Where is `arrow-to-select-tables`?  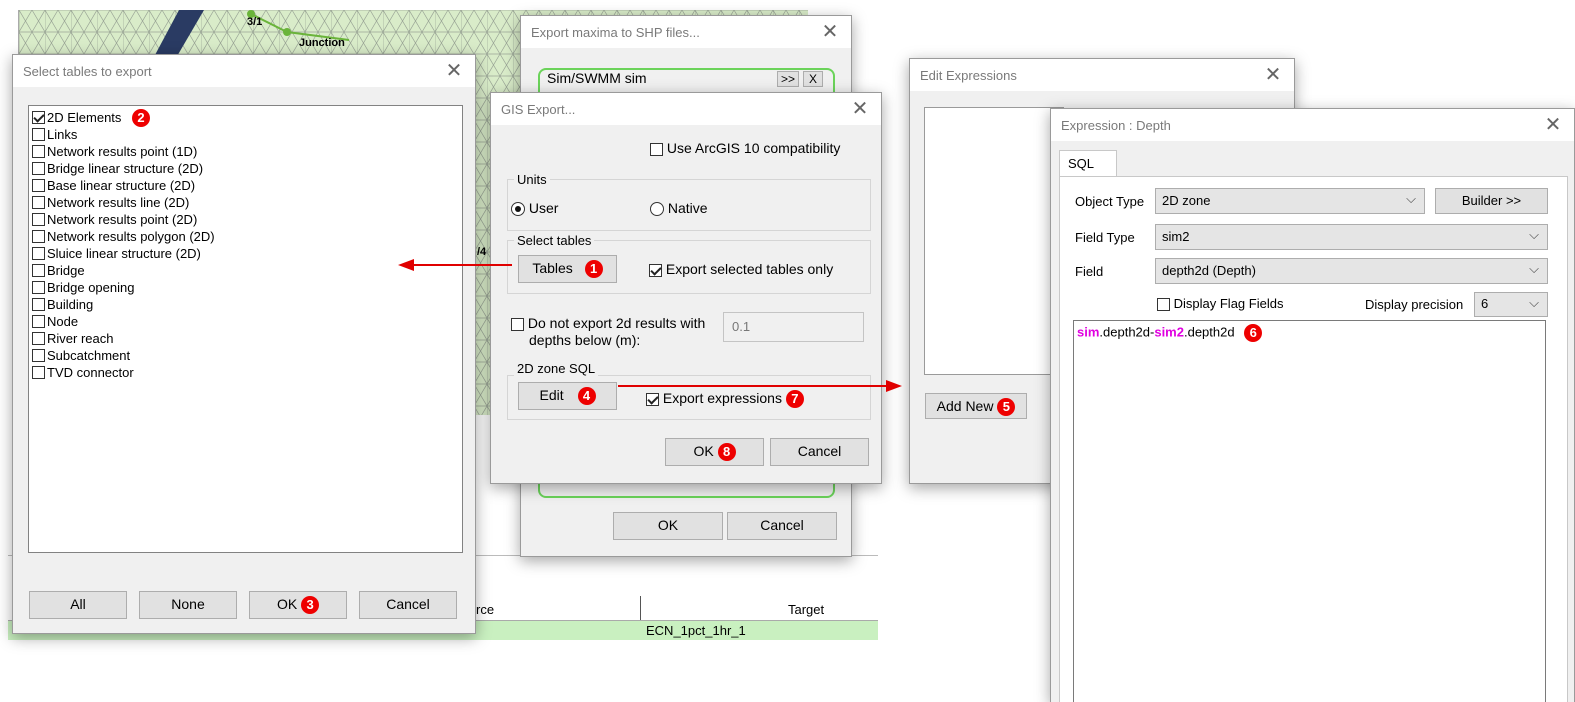
arrow-to-select-tables is located at coordinates (455, 265).